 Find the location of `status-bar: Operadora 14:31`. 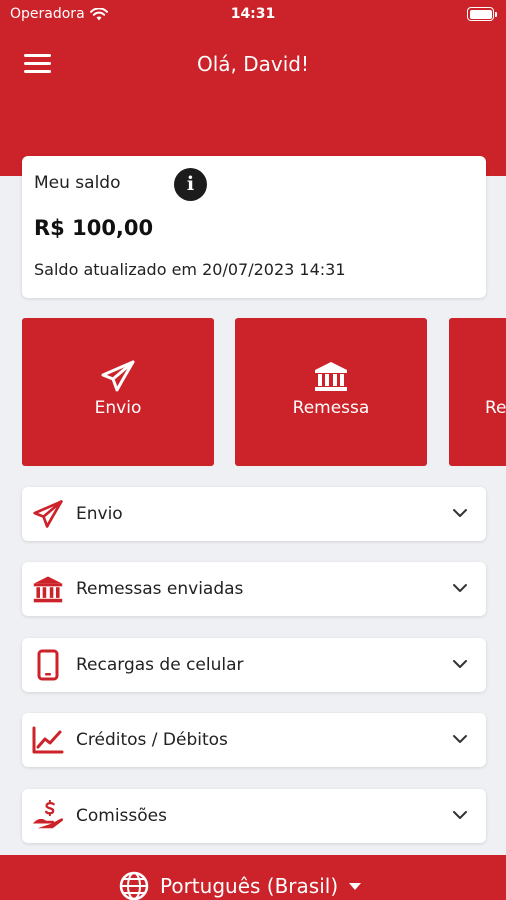

status-bar: Operadora 14:31 is located at coordinates (253, 15).